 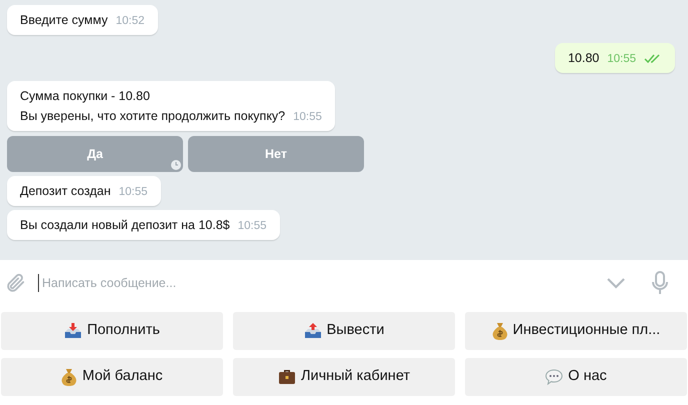 I want to click on keyboard-button: Личный кабинет, so click(x=344, y=377).